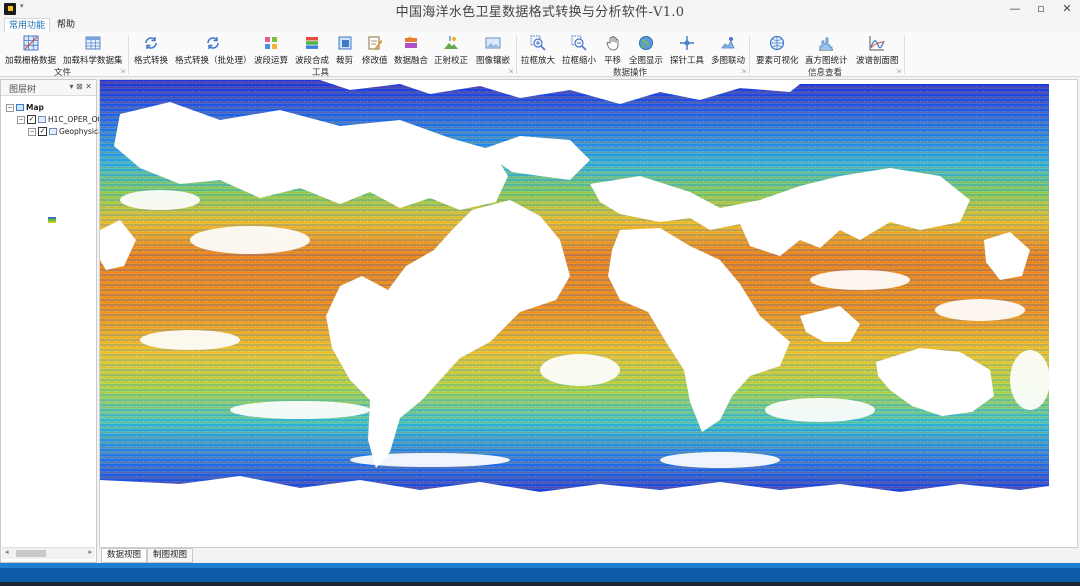 The height and width of the screenshot is (586, 1080). I want to click on scroll-right-icon: ▸, so click(90, 552).